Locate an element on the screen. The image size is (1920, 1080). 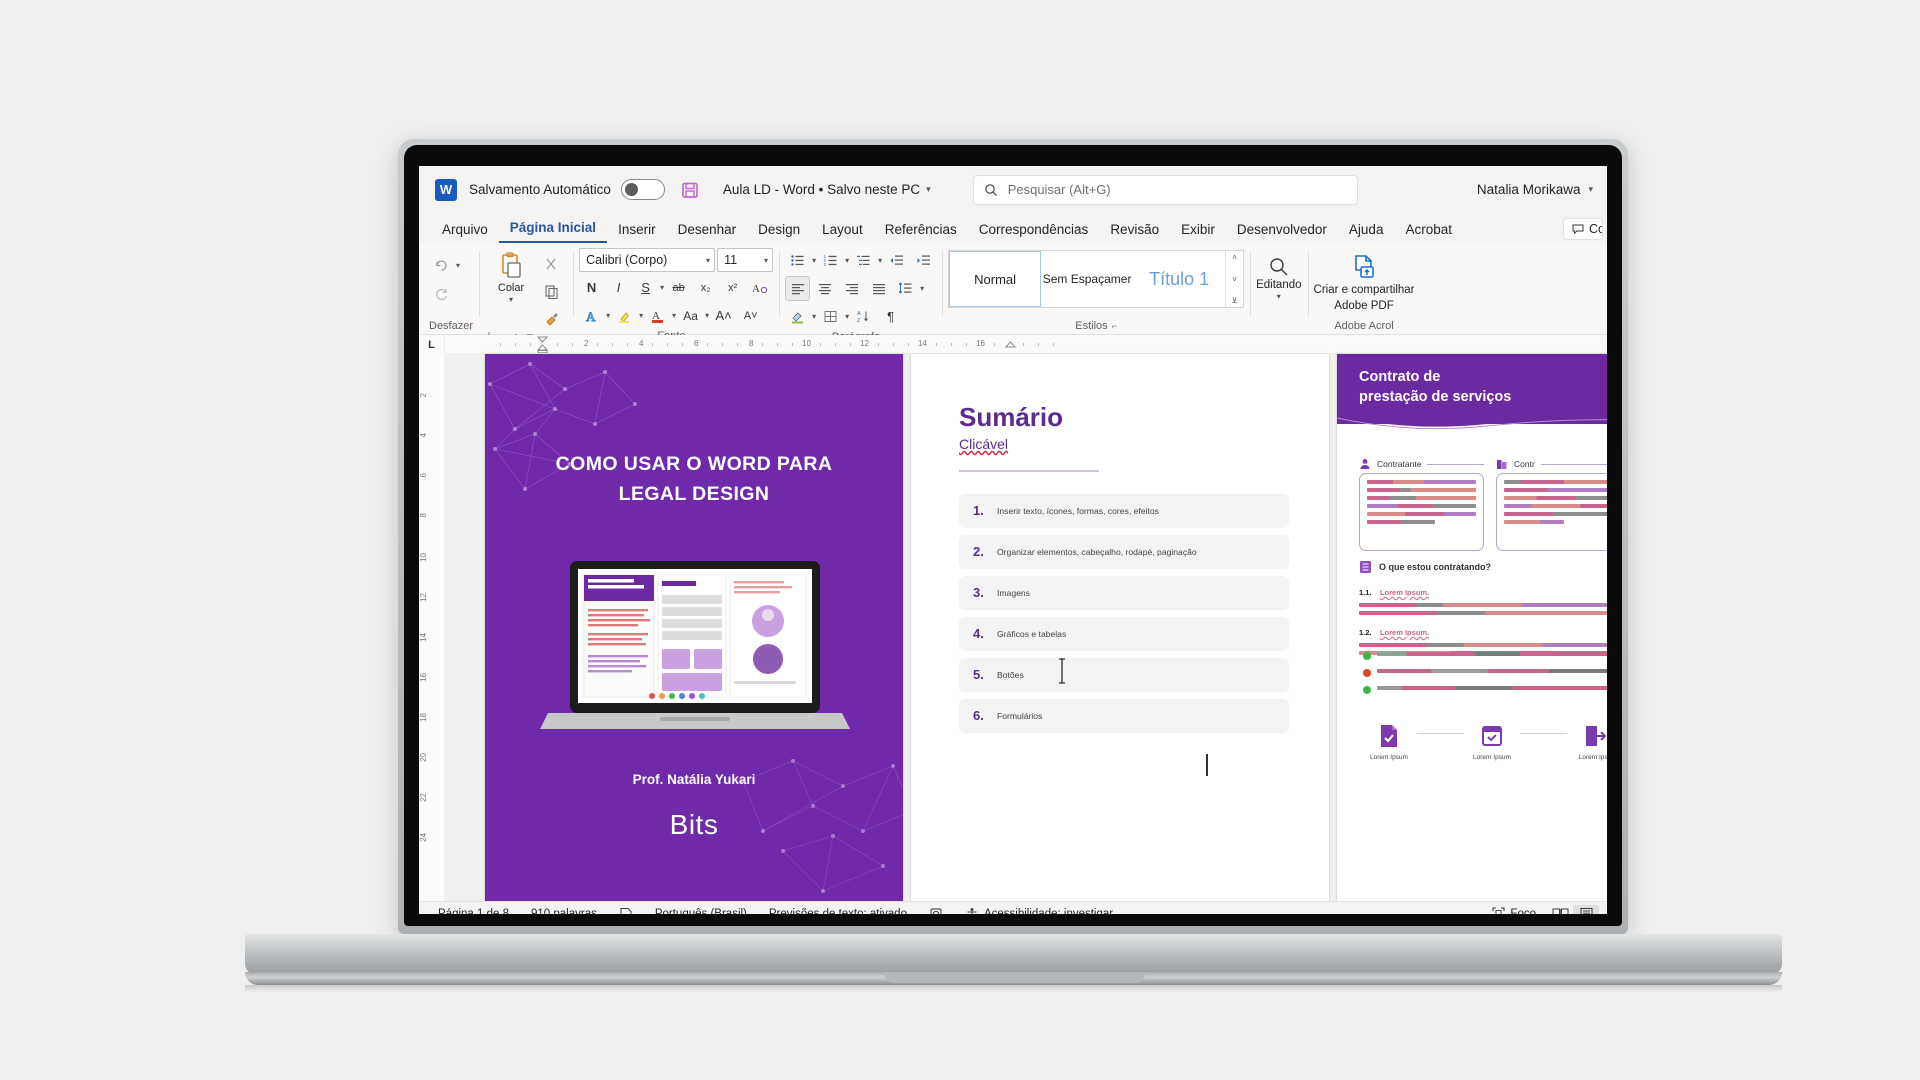
tab-desenvolvedor: Desenvolvedor is located at coordinates (1282, 231).